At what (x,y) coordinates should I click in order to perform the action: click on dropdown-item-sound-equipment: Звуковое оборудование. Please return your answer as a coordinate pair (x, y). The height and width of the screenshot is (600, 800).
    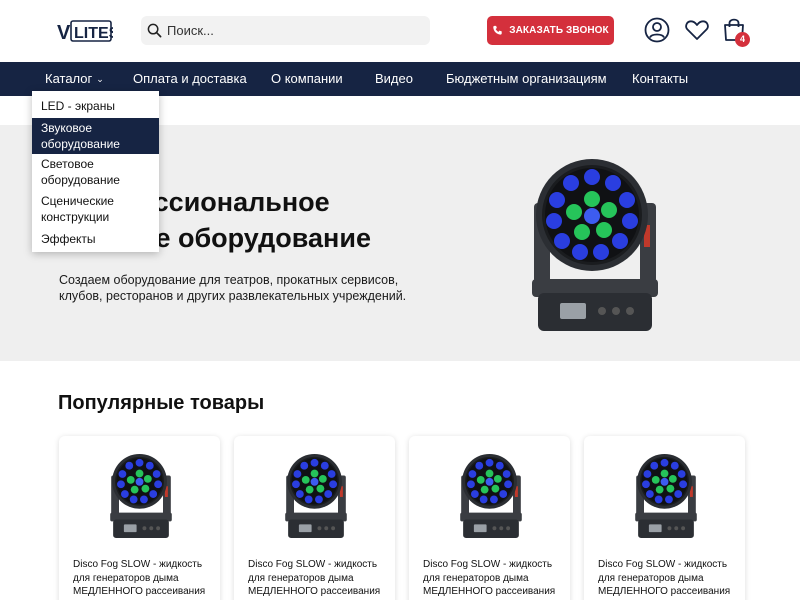
    Looking at the image, I should click on (95, 136).